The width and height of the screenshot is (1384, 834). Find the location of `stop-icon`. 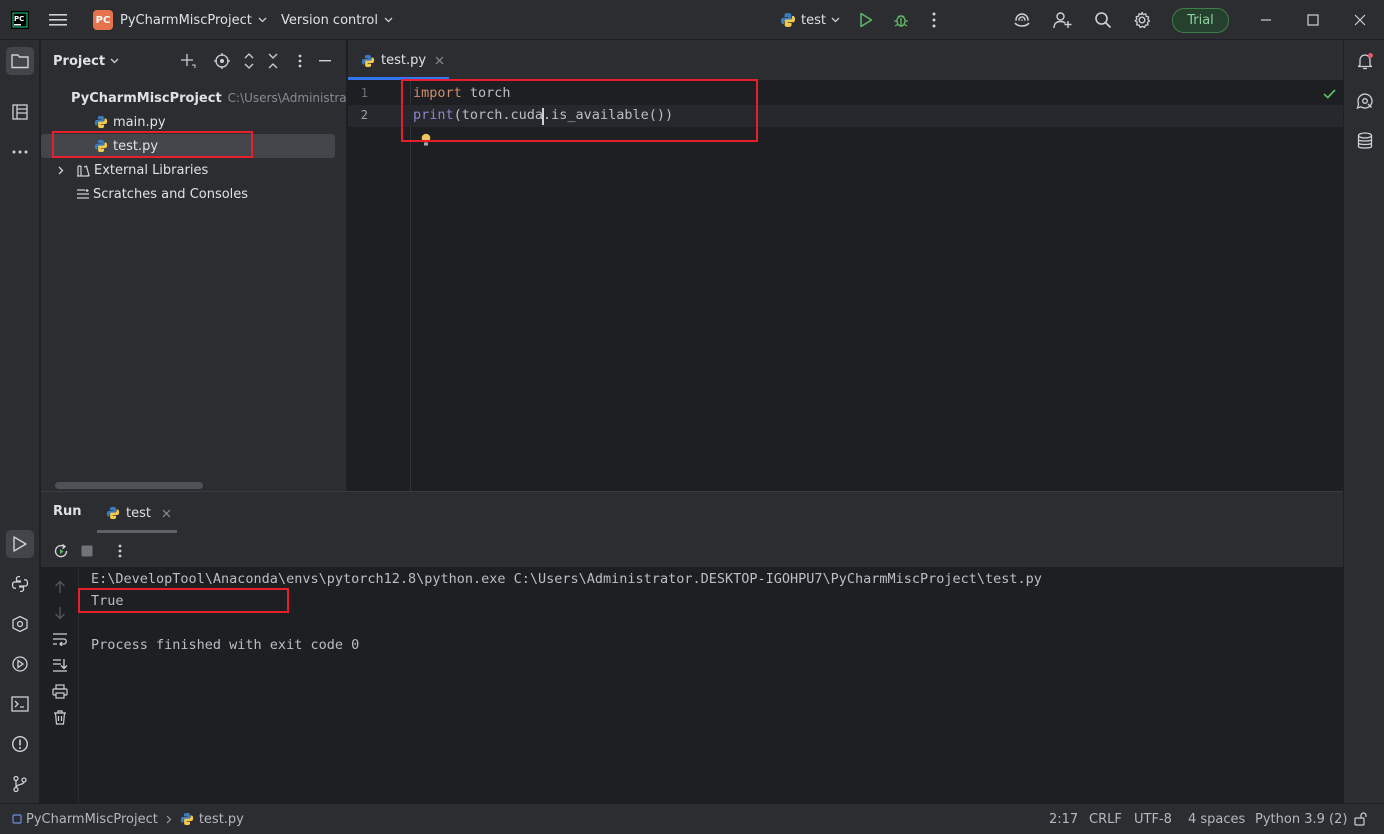

stop-icon is located at coordinates (87, 551).